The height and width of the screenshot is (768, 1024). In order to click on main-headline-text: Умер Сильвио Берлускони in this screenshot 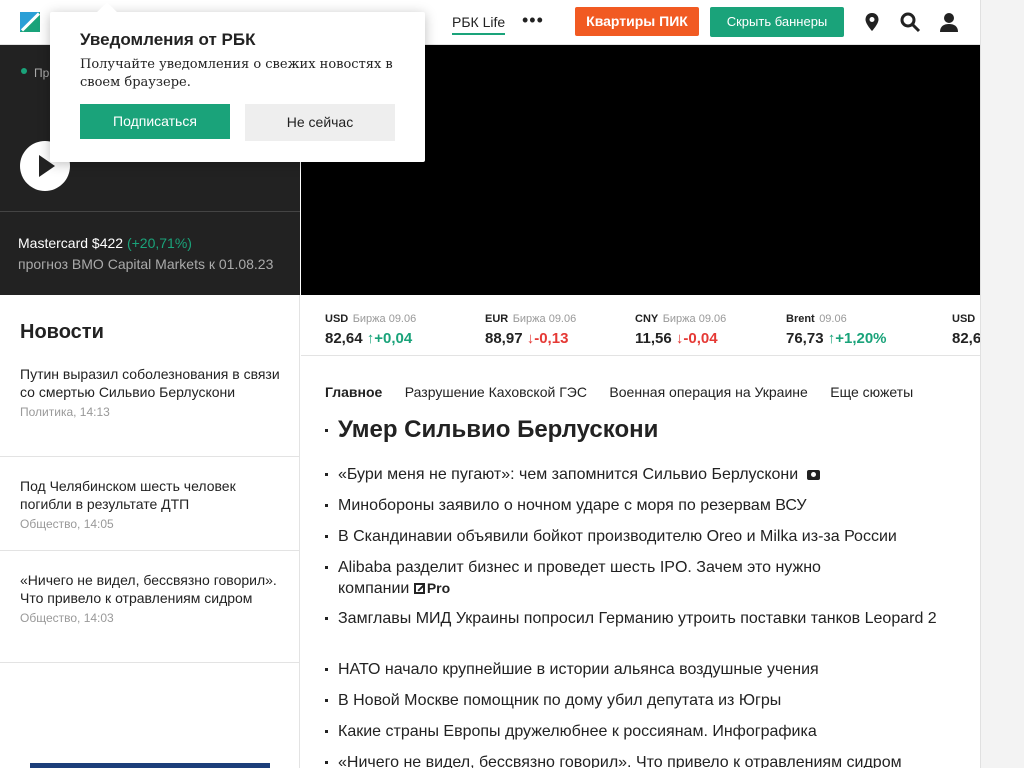, I will do `click(498, 429)`.